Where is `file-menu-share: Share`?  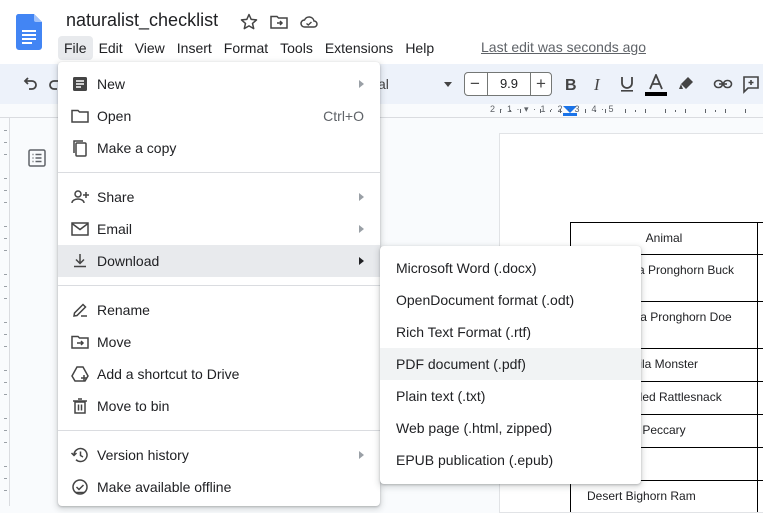 file-menu-share: Share is located at coordinates (219, 197).